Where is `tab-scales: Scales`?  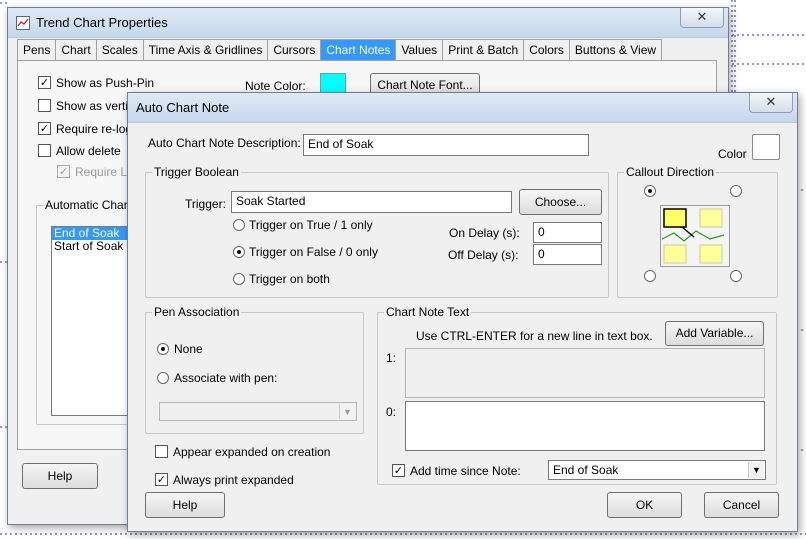
tab-scales: Scales is located at coordinates (119, 50).